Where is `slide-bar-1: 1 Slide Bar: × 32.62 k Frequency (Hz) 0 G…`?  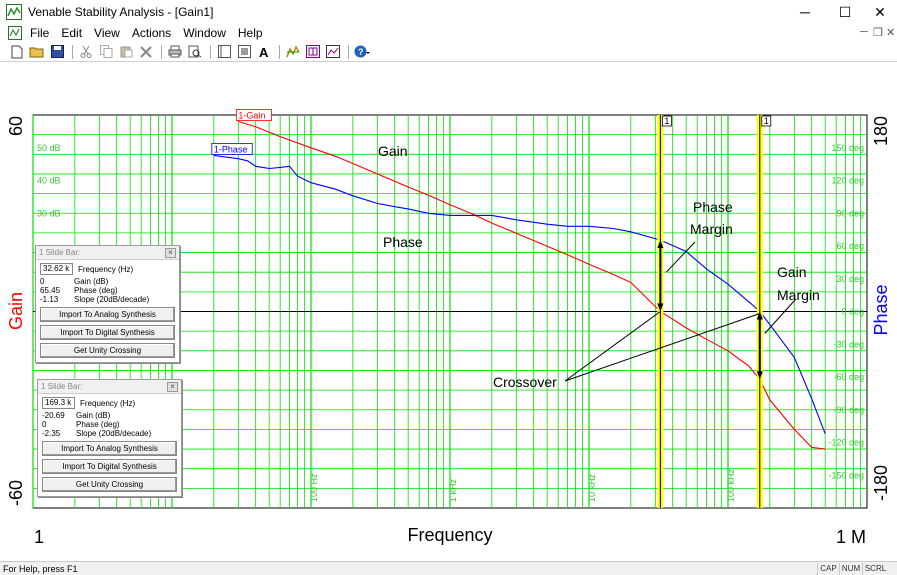
slide-bar-1: 1 Slide Bar: × 32.62 k Frequency (Hz) 0 G… is located at coordinates (107, 304).